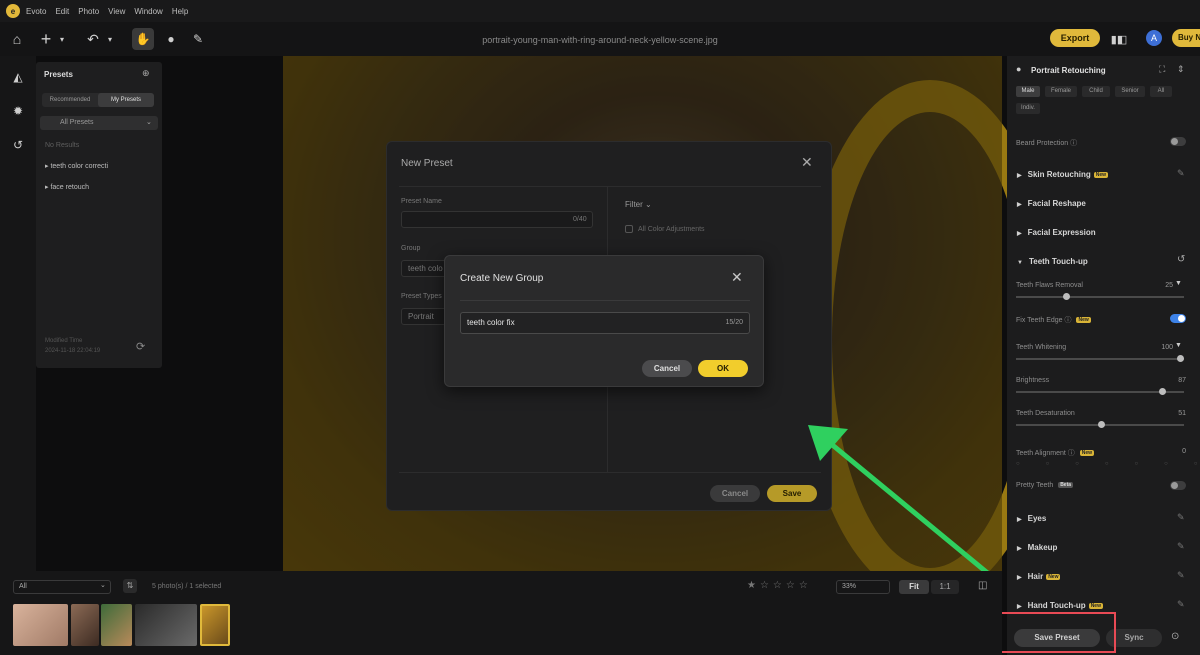 The width and height of the screenshot is (1200, 655). Describe the element at coordinates (914, 587) in the screenshot. I see `fit-button: Fit` at that location.